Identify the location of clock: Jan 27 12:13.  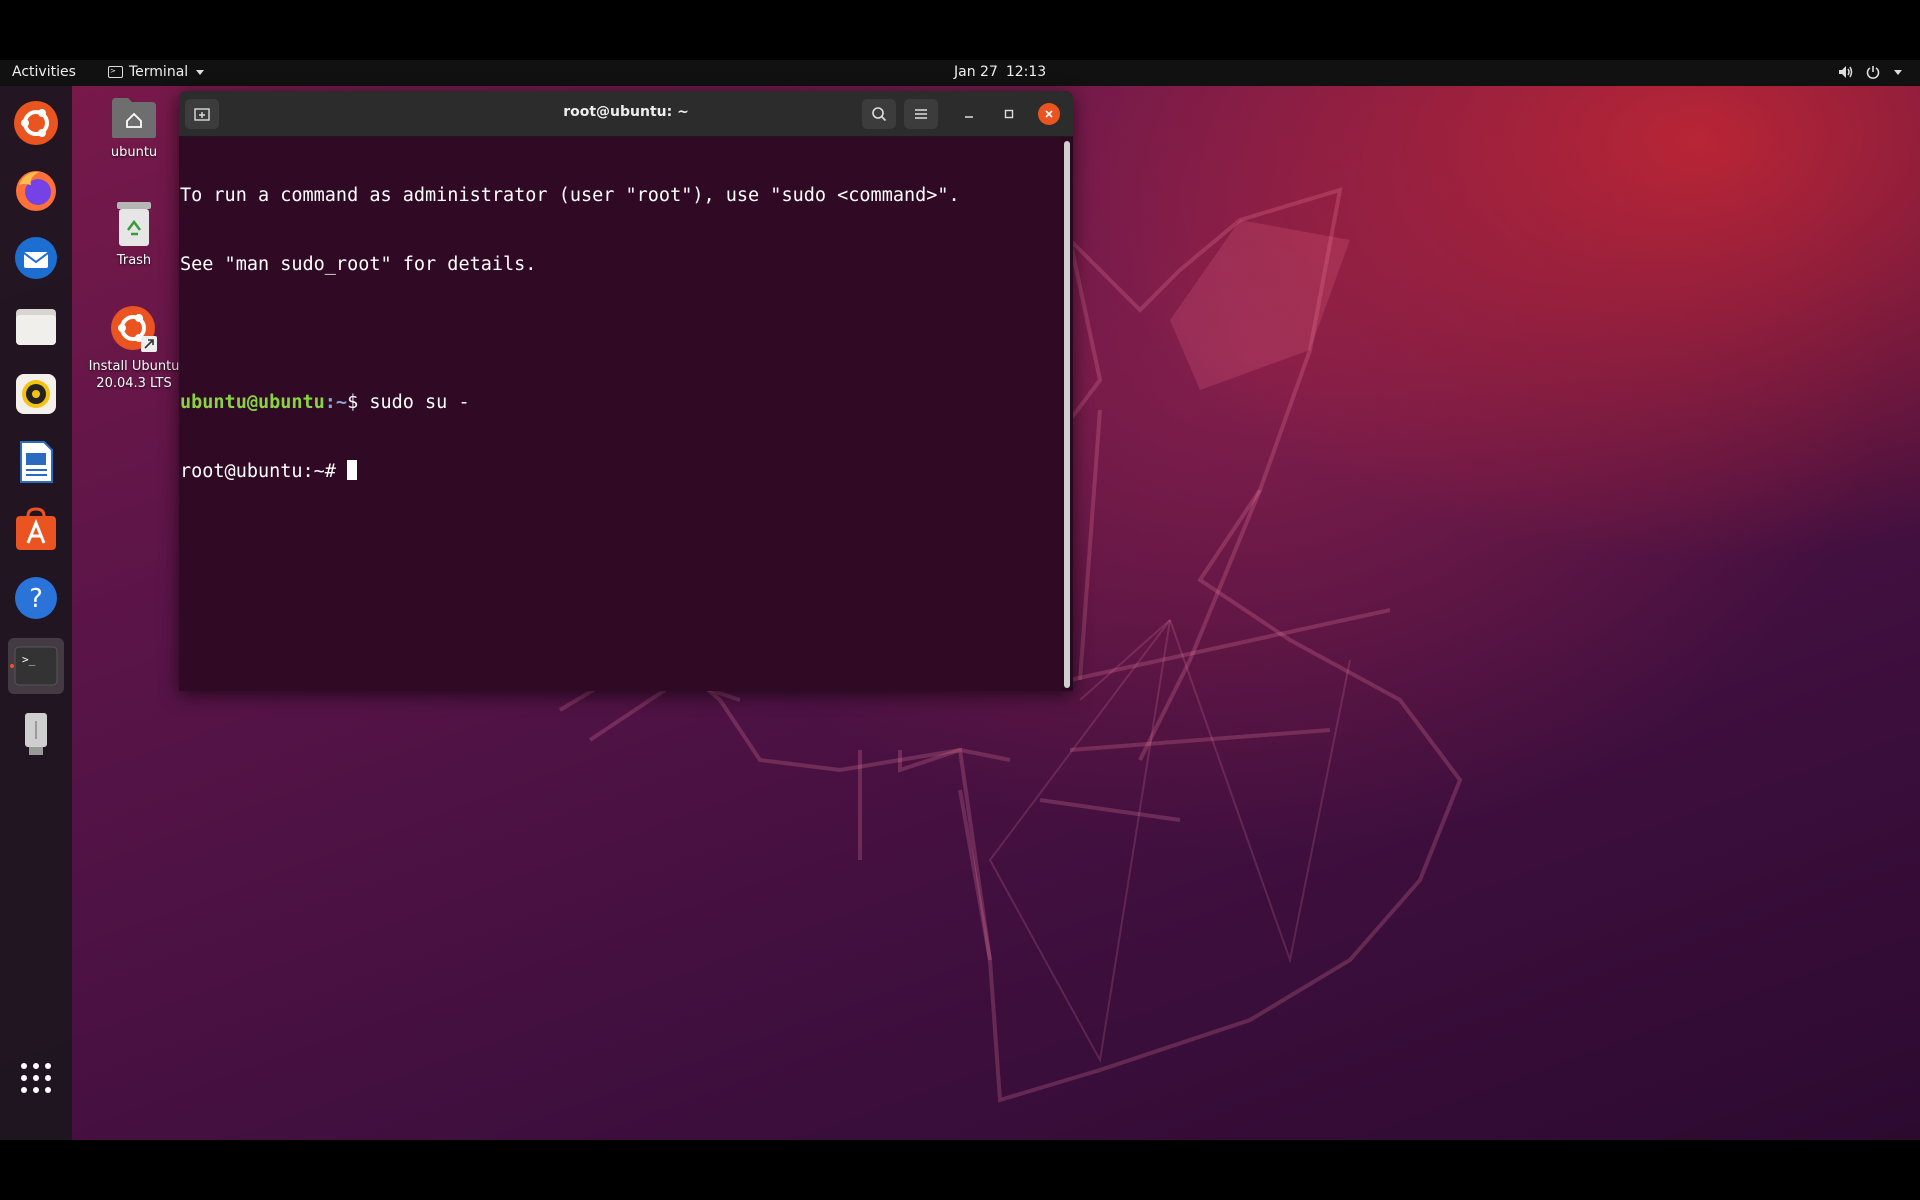
(1000, 72).